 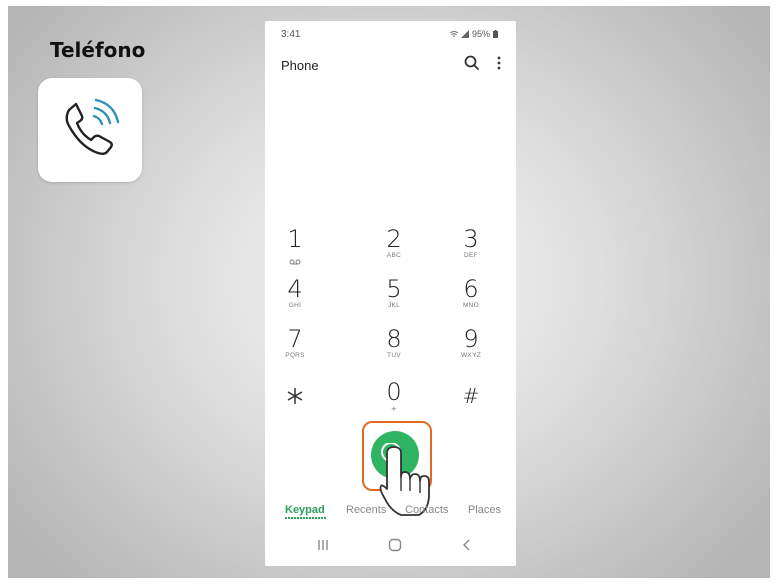 What do you see at coordinates (394, 255) in the screenshot?
I see `key-letters: ABC` at bounding box center [394, 255].